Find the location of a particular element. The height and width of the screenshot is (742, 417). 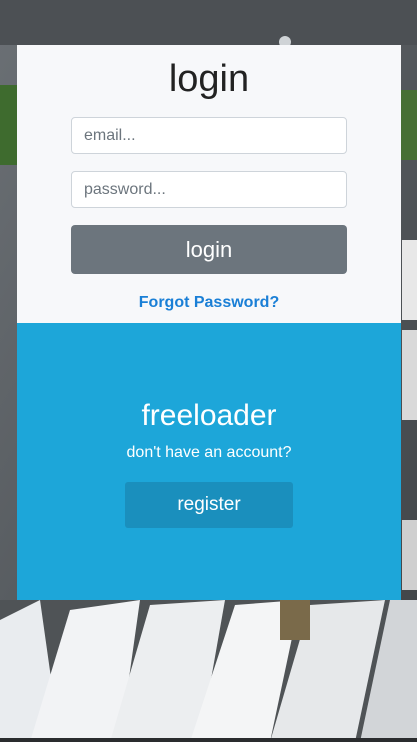

no-account-text: don't have an account? is located at coordinates (209, 452).